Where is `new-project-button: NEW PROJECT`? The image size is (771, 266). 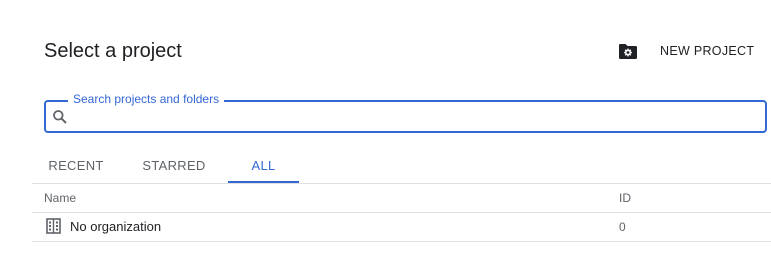
new-project-button: NEW PROJECT is located at coordinates (683, 51).